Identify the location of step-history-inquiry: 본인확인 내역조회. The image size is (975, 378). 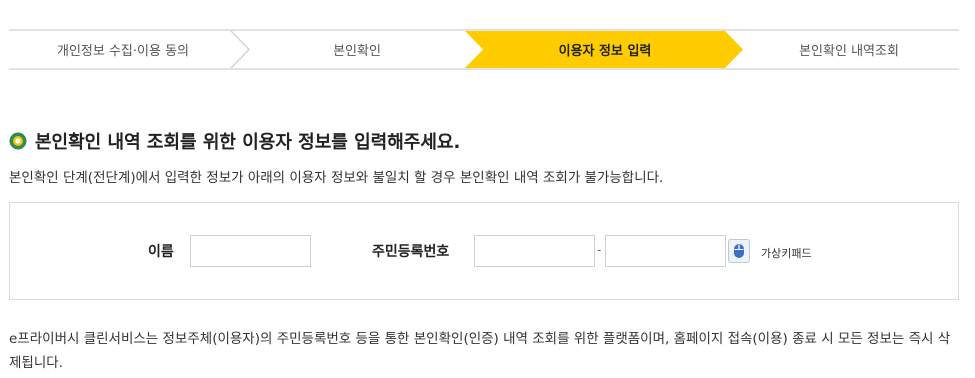
(849, 51).